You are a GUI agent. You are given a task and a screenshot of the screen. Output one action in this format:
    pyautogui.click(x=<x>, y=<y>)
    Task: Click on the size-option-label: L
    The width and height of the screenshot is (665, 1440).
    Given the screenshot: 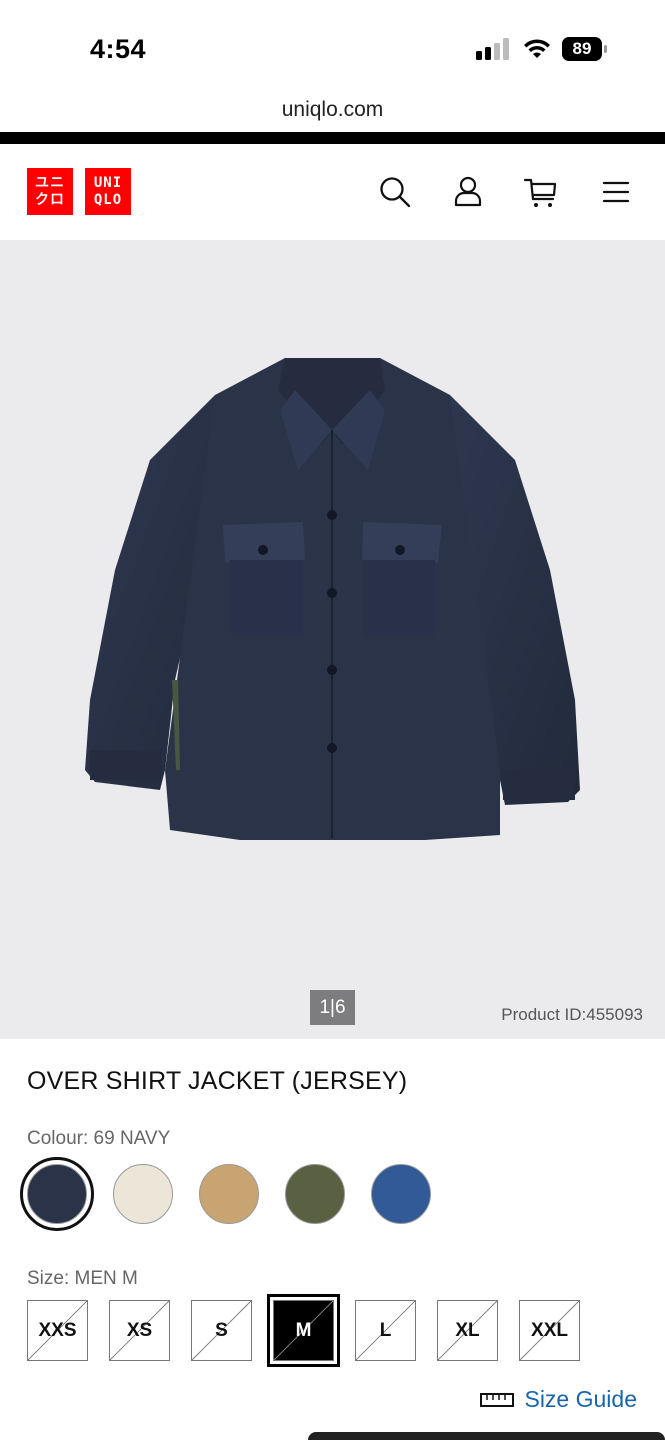 What is the action you would take?
    pyautogui.click(x=385, y=1330)
    